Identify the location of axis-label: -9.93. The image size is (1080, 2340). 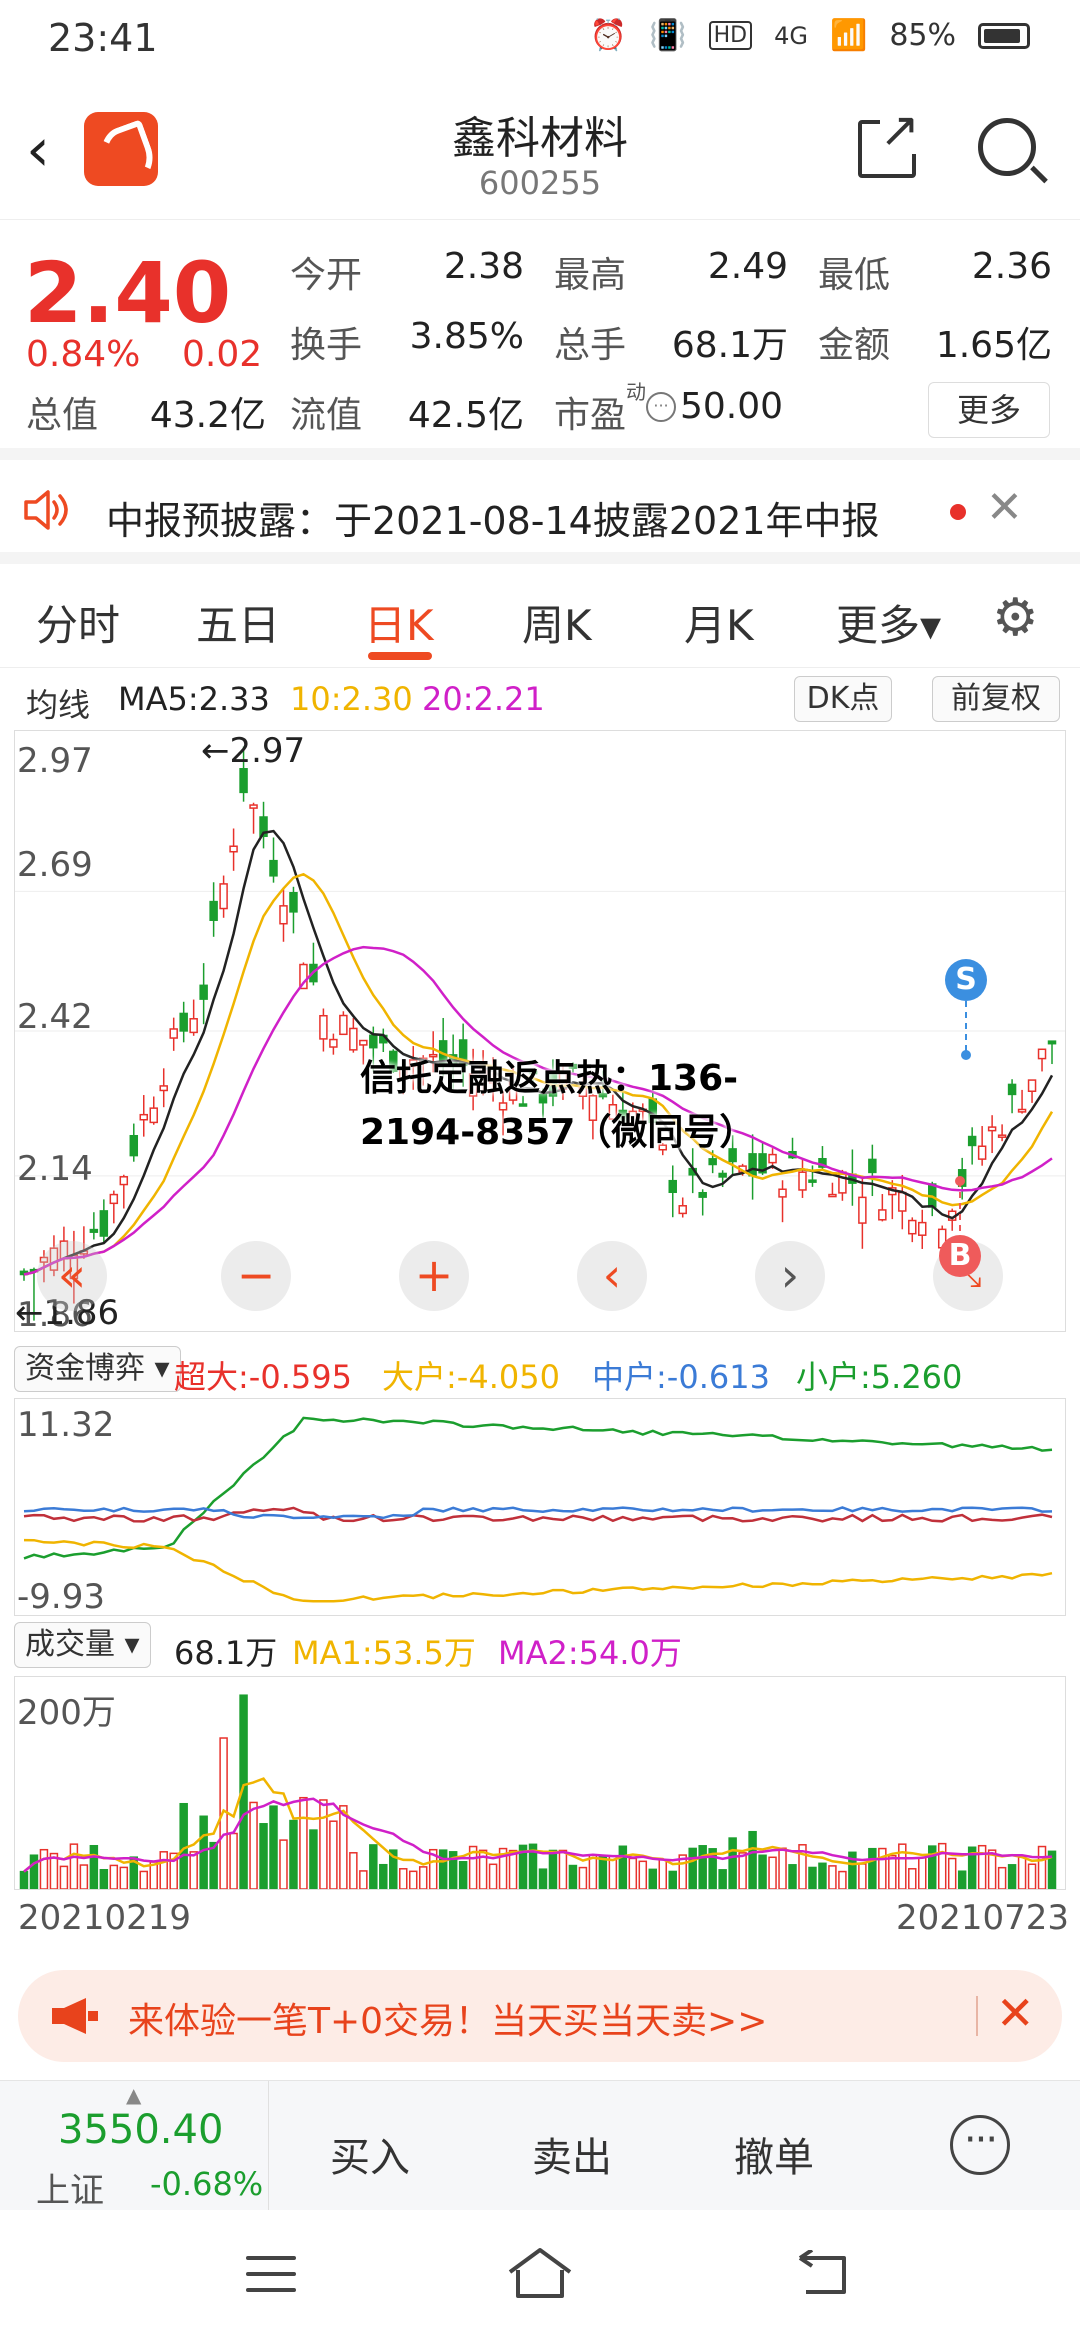
(61, 1597).